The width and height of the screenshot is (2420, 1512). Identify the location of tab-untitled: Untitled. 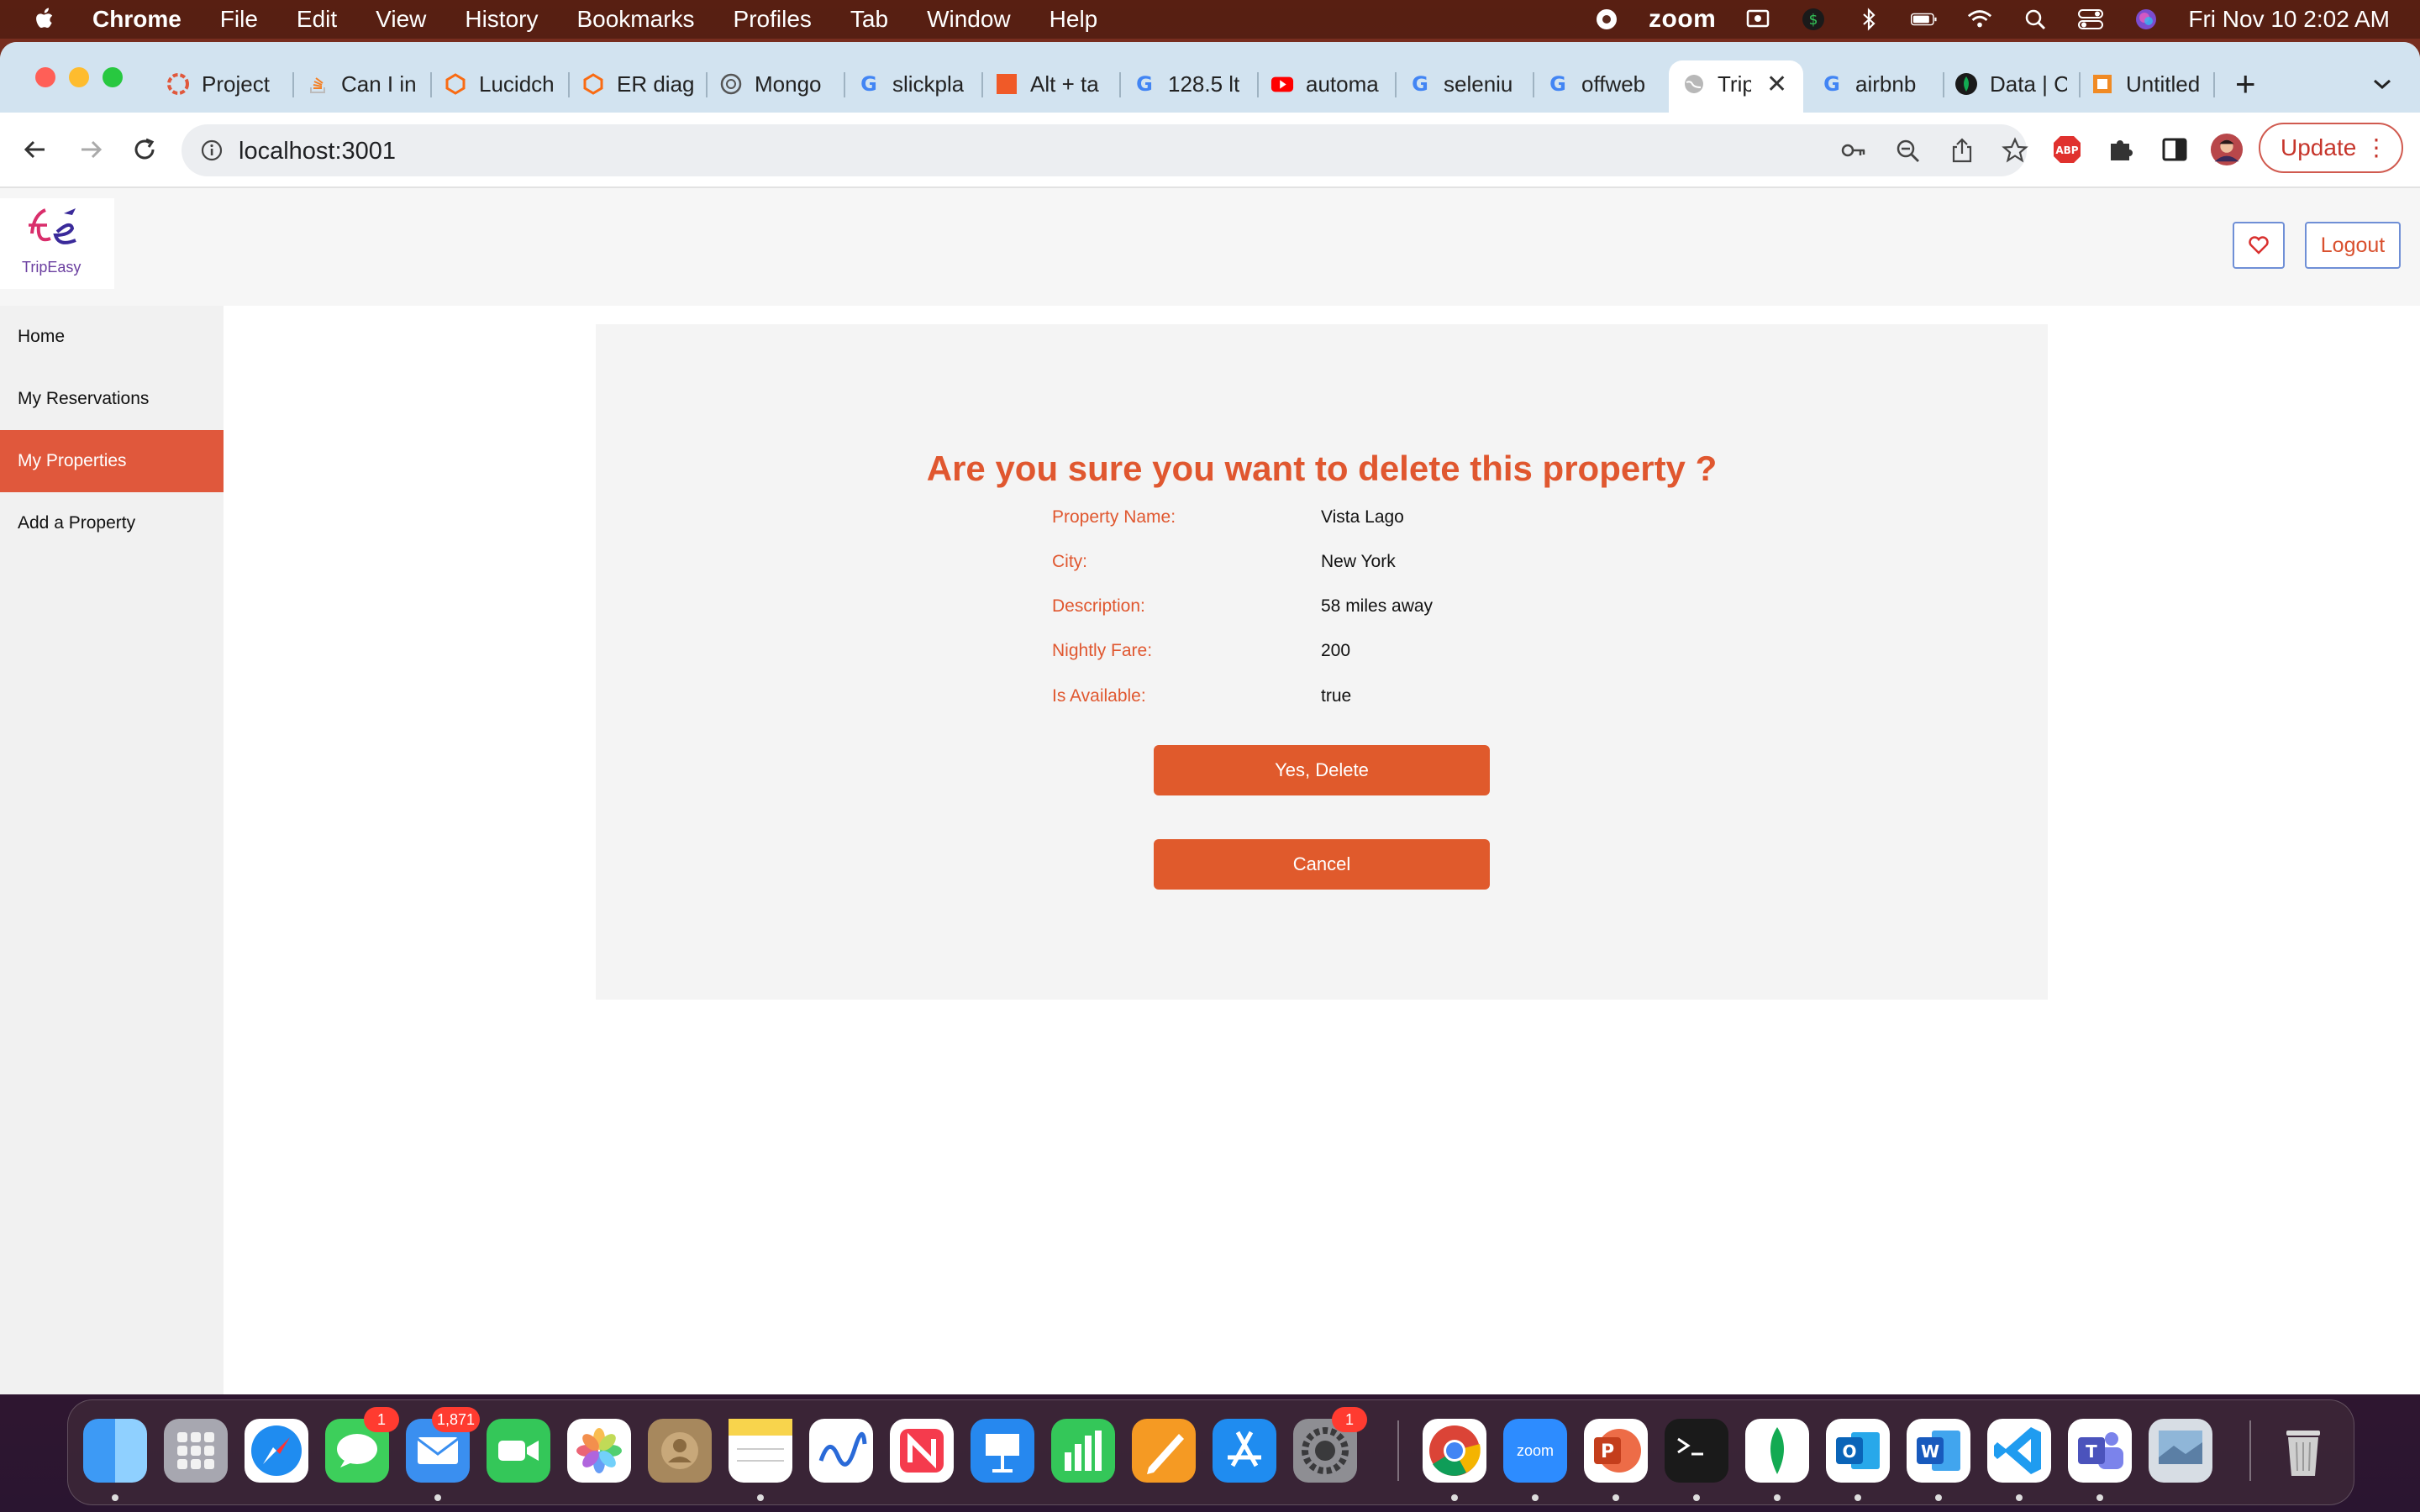
(2147, 84).